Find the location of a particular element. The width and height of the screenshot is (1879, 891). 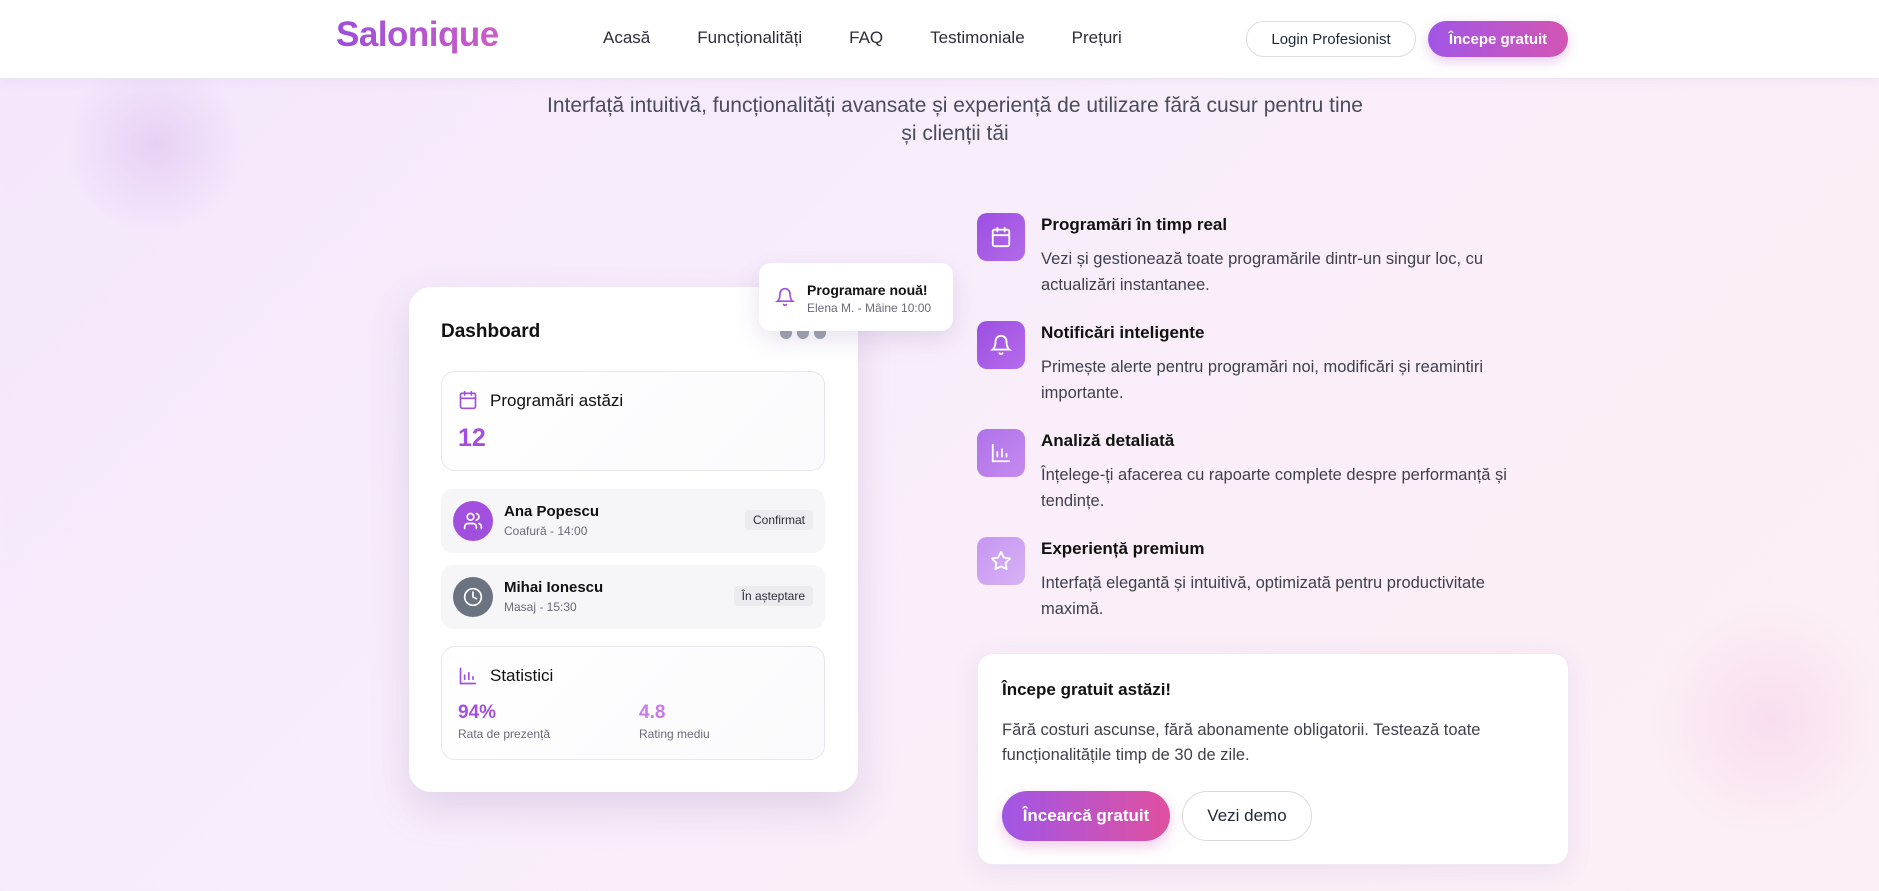

today-appointments-count: 12 is located at coordinates (472, 438).